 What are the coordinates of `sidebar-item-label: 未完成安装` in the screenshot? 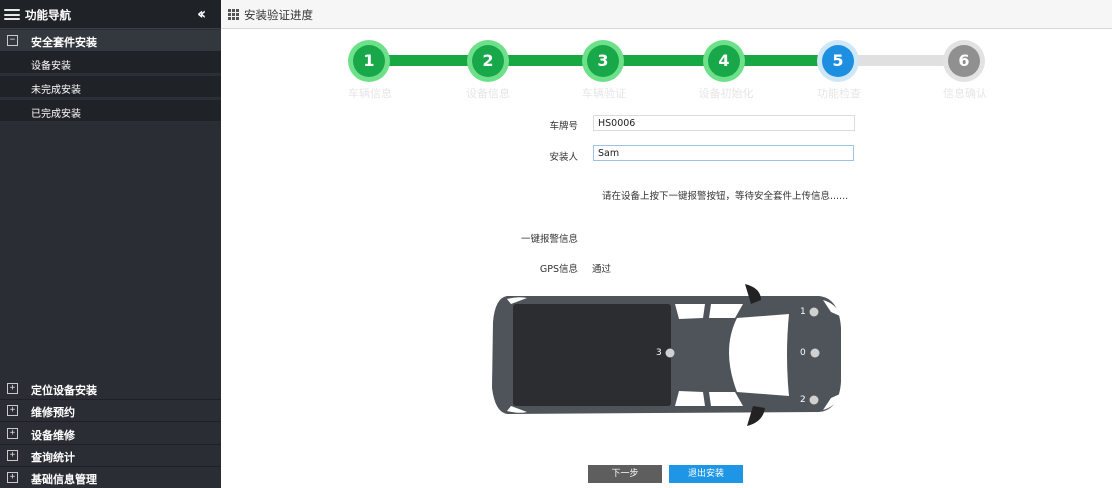 It's located at (56, 90).